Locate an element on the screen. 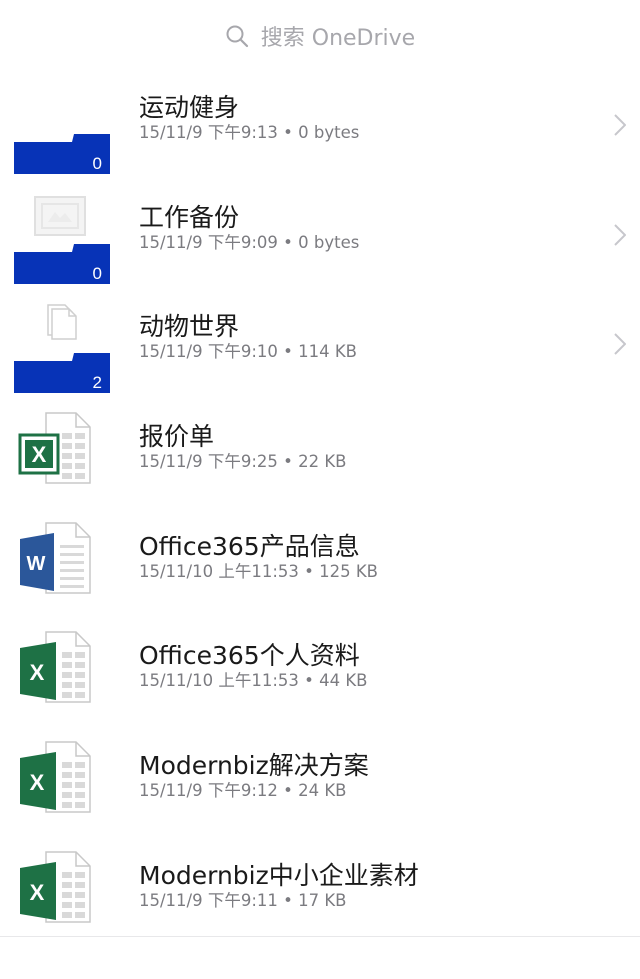  search-bar: 搜索 OneDrive is located at coordinates (320, 36).